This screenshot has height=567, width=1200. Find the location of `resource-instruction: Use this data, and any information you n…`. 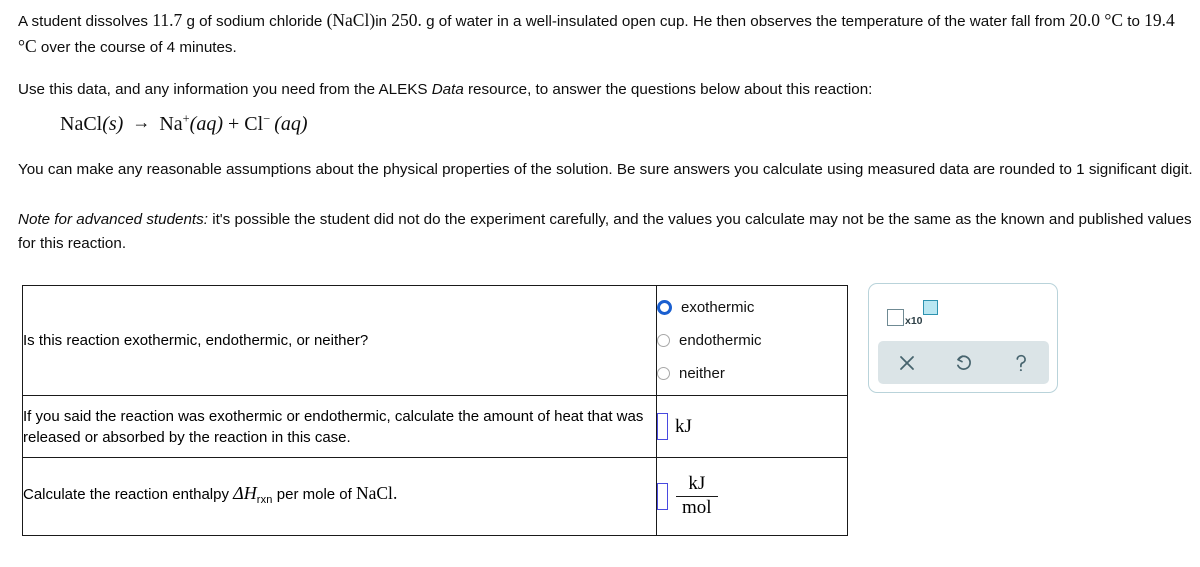

resource-instruction: Use this data, and any information you n… is located at coordinates (518, 90).